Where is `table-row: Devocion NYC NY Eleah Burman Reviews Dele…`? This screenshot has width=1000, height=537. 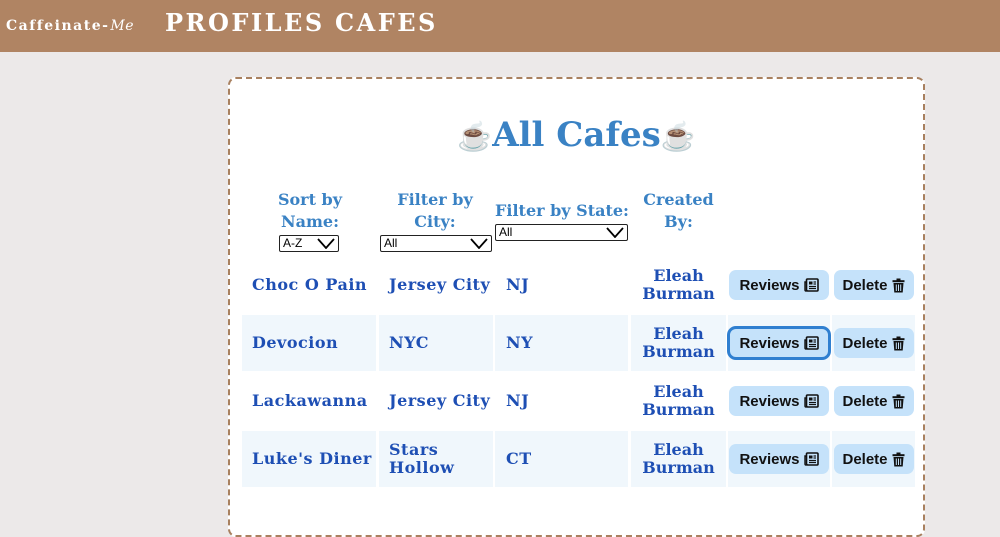
table-row: Devocion NYC NY Eleah Burman Reviews Dele… is located at coordinates (578, 343).